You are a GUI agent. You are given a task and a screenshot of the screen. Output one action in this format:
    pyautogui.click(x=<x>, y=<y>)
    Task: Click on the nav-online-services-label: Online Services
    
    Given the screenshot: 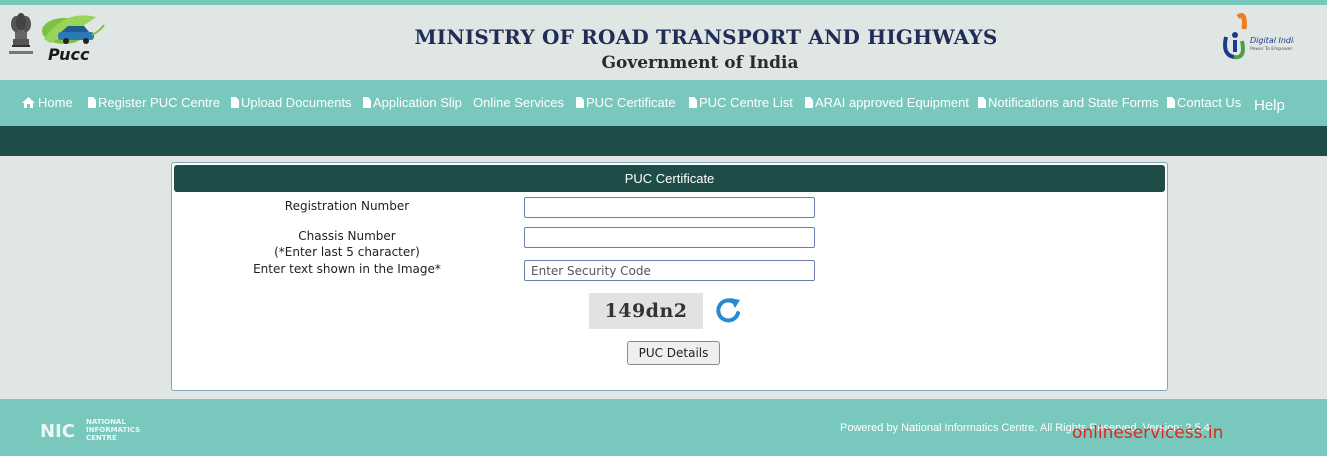 What is the action you would take?
    pyautogui.click(x=519, y=102)
    